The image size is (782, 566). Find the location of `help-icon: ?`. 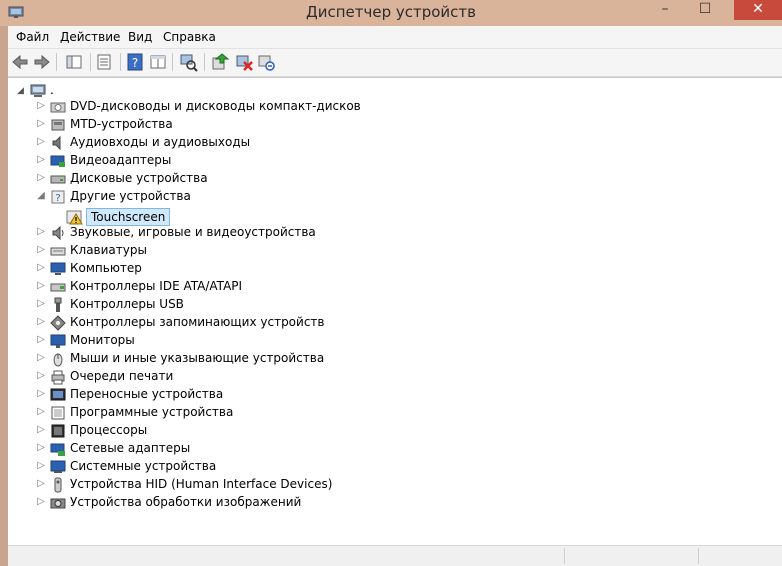

help-icon: ? is located at coordinates (135, 62).